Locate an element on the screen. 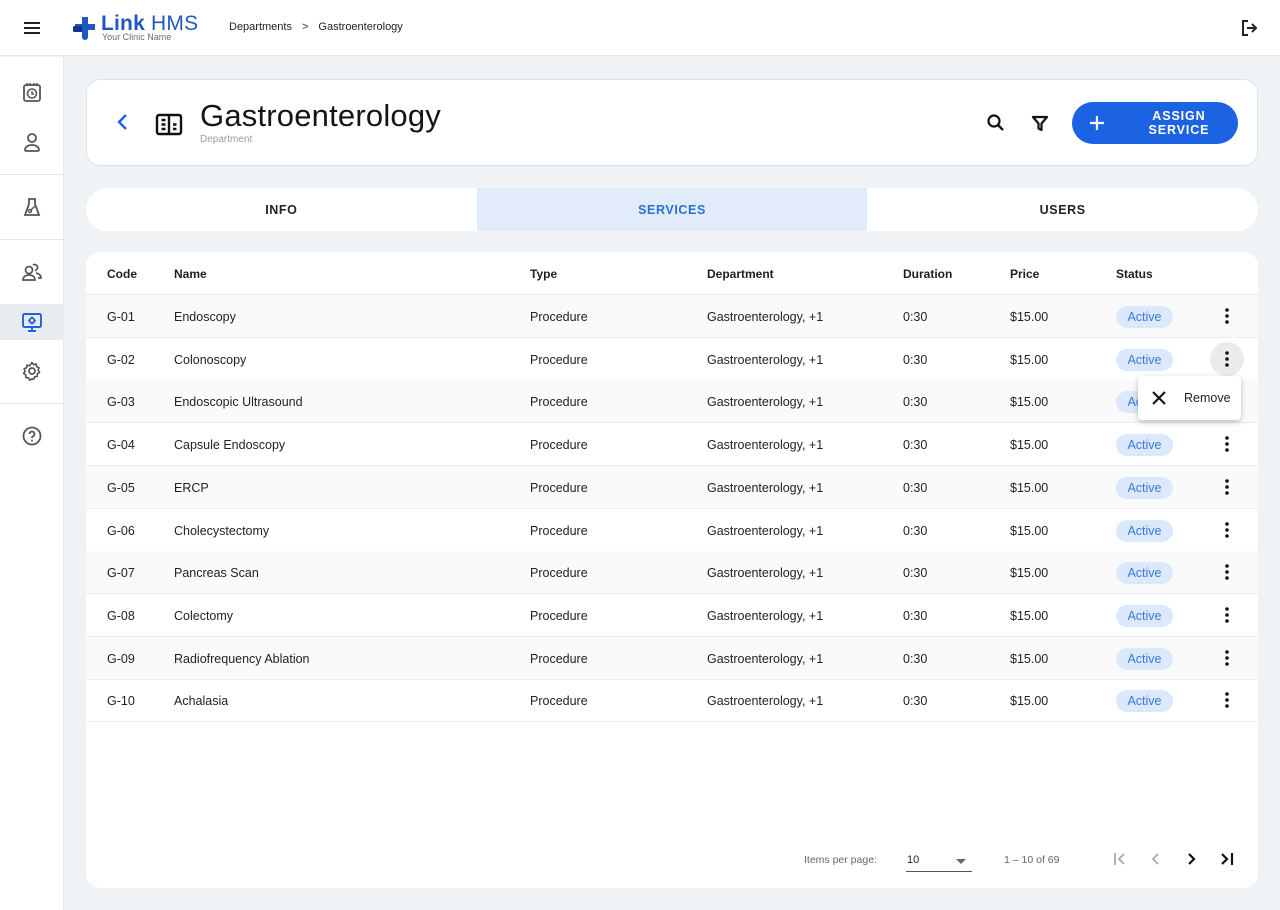 The image size is (1280, 910). first-page-icon is located at coordinates (1120, 859).